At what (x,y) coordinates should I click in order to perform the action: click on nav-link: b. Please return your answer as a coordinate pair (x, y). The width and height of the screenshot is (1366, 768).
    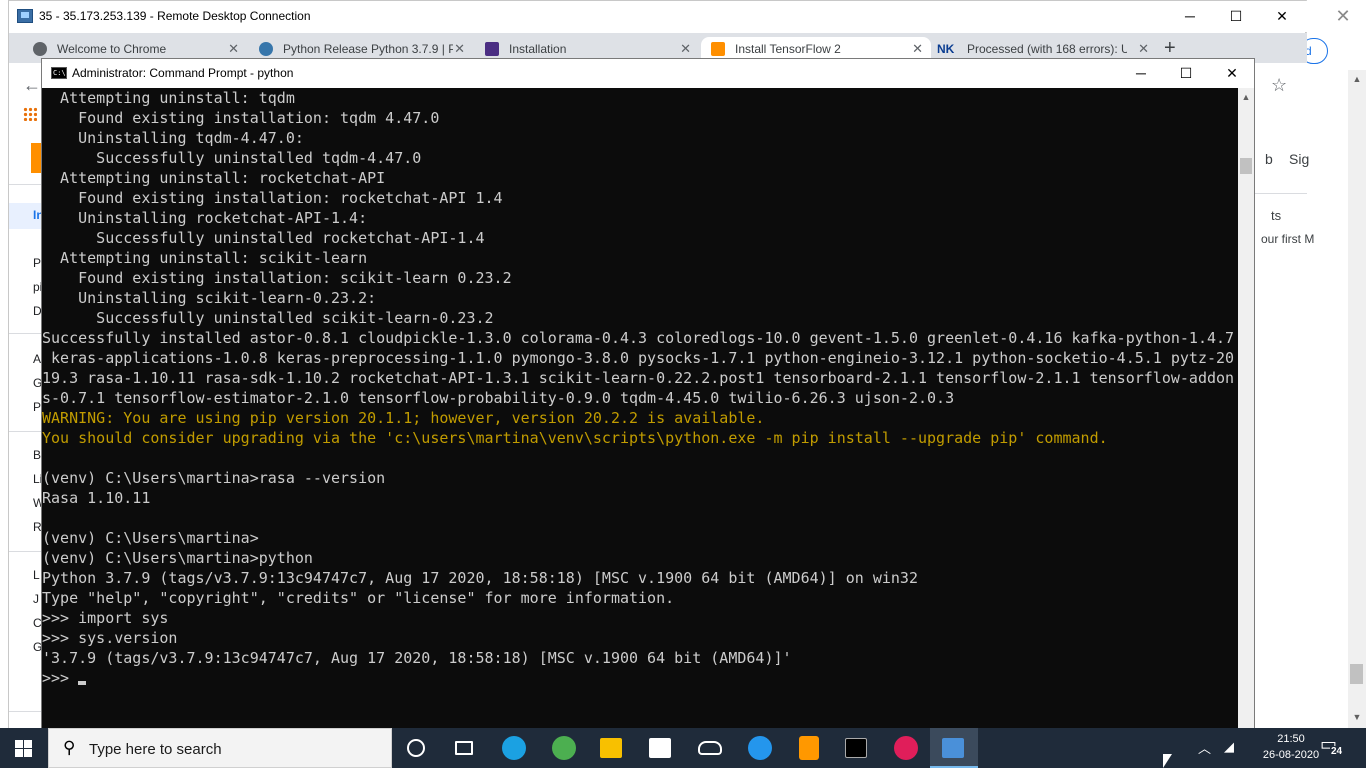
    Looking at the image, I should click on (1269, 159).